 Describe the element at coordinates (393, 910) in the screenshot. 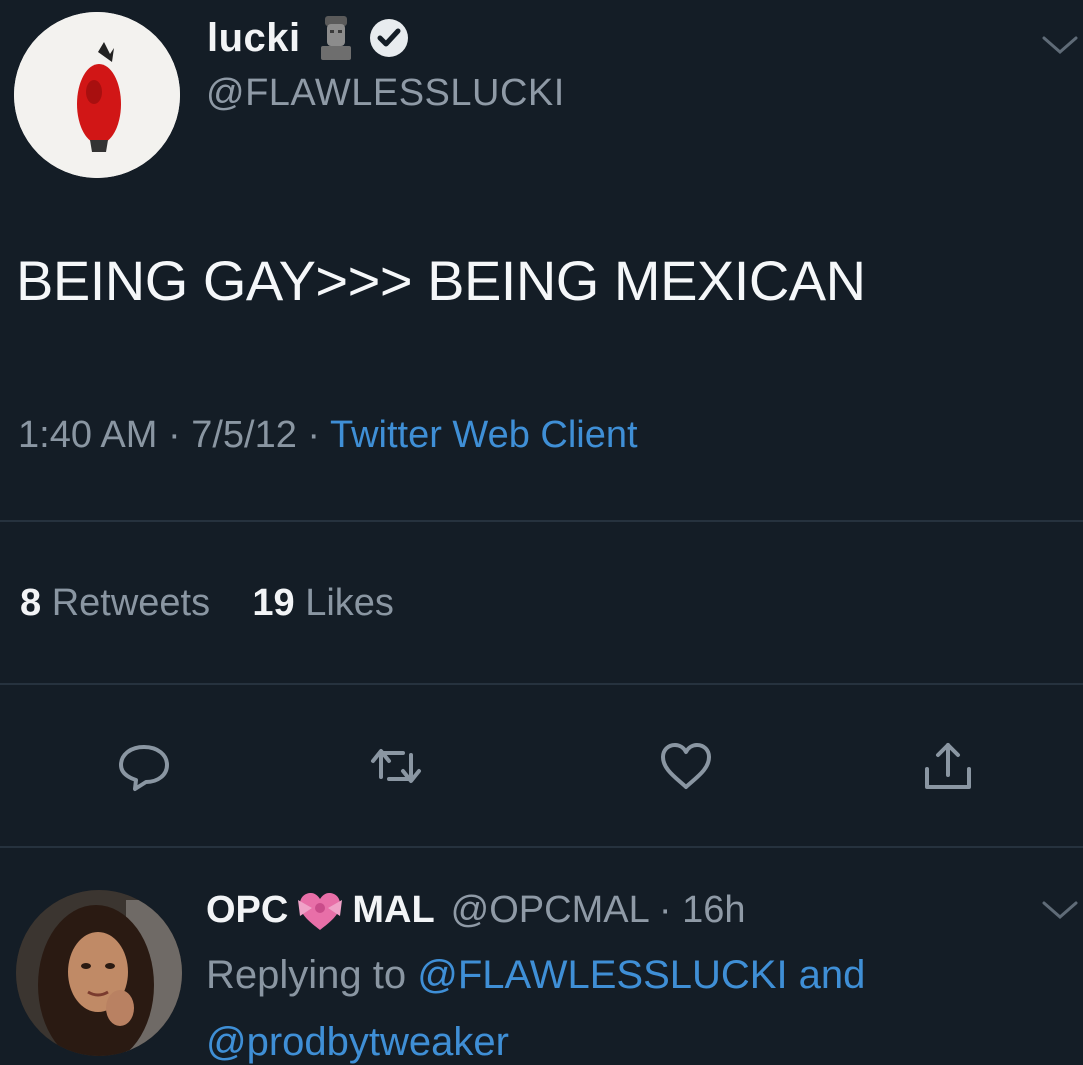

I see `reply-name-part2: MAL` at that location.